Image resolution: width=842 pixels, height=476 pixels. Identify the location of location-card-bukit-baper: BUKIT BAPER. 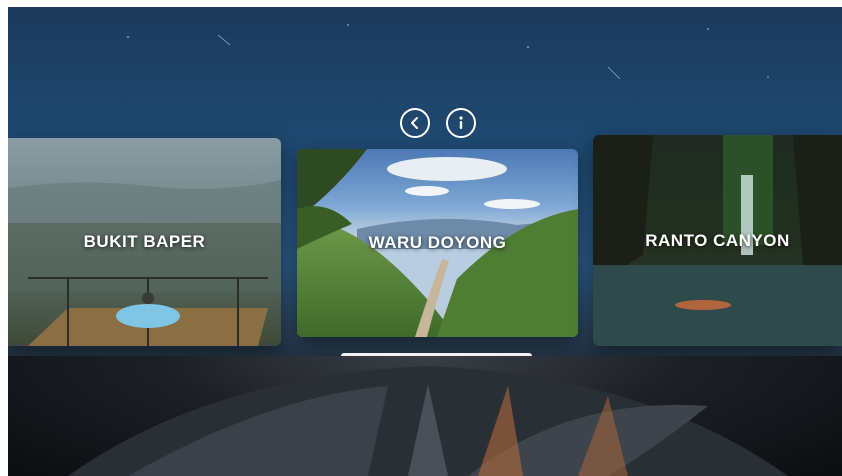
(144, 242).